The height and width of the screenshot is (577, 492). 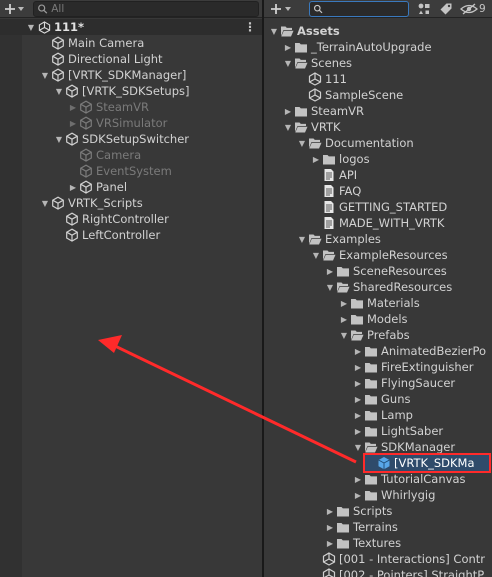 I want to click on project-search-field, so click(x=359, y=9).